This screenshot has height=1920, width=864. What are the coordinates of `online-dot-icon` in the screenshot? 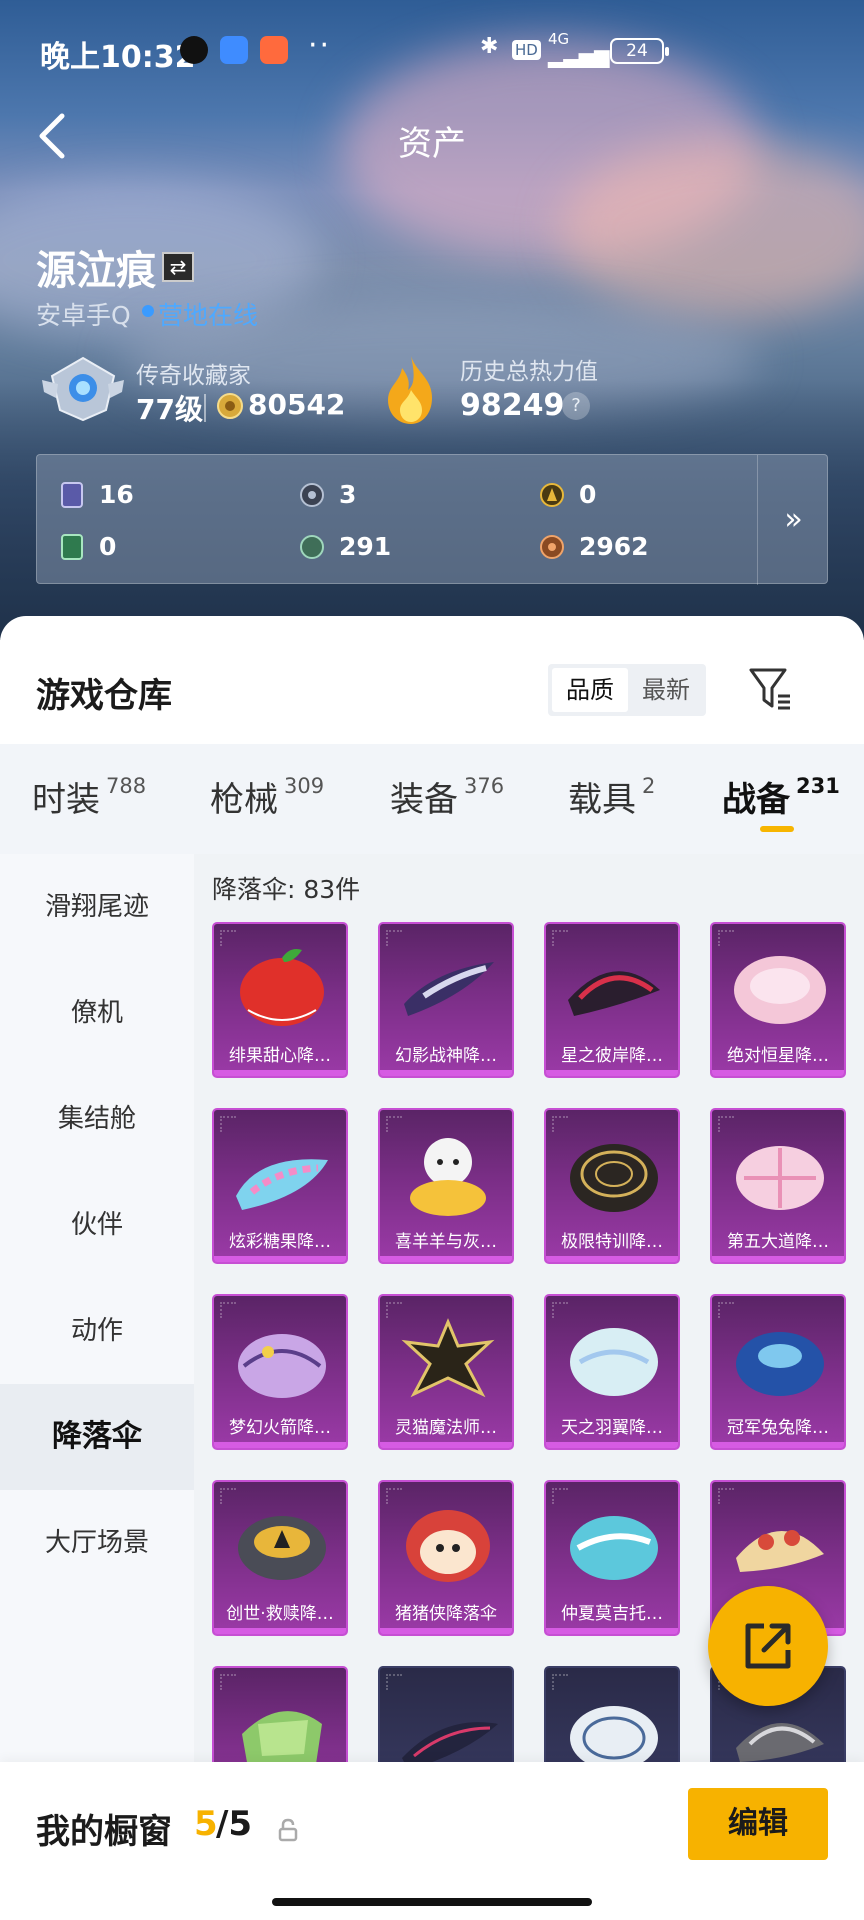 It's located at (148, 311).